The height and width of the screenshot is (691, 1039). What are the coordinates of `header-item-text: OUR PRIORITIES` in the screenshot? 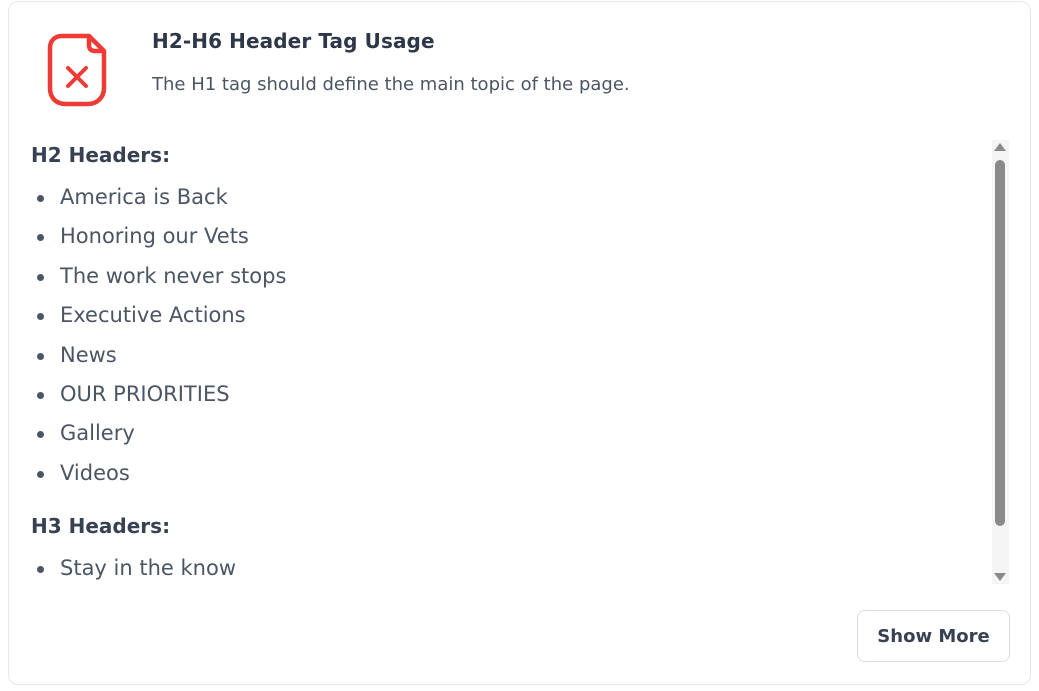 It's located at (145, 393).